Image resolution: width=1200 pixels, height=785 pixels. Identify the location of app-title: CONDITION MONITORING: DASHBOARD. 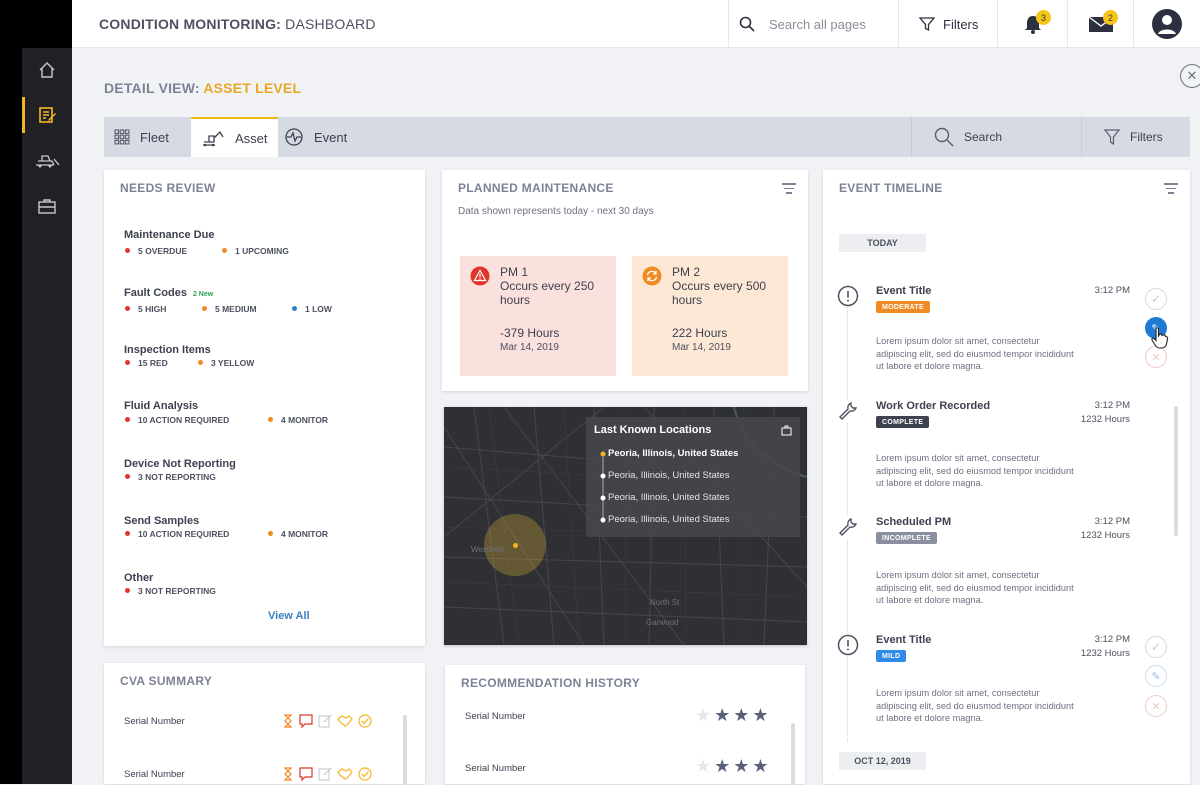
(237, 24).